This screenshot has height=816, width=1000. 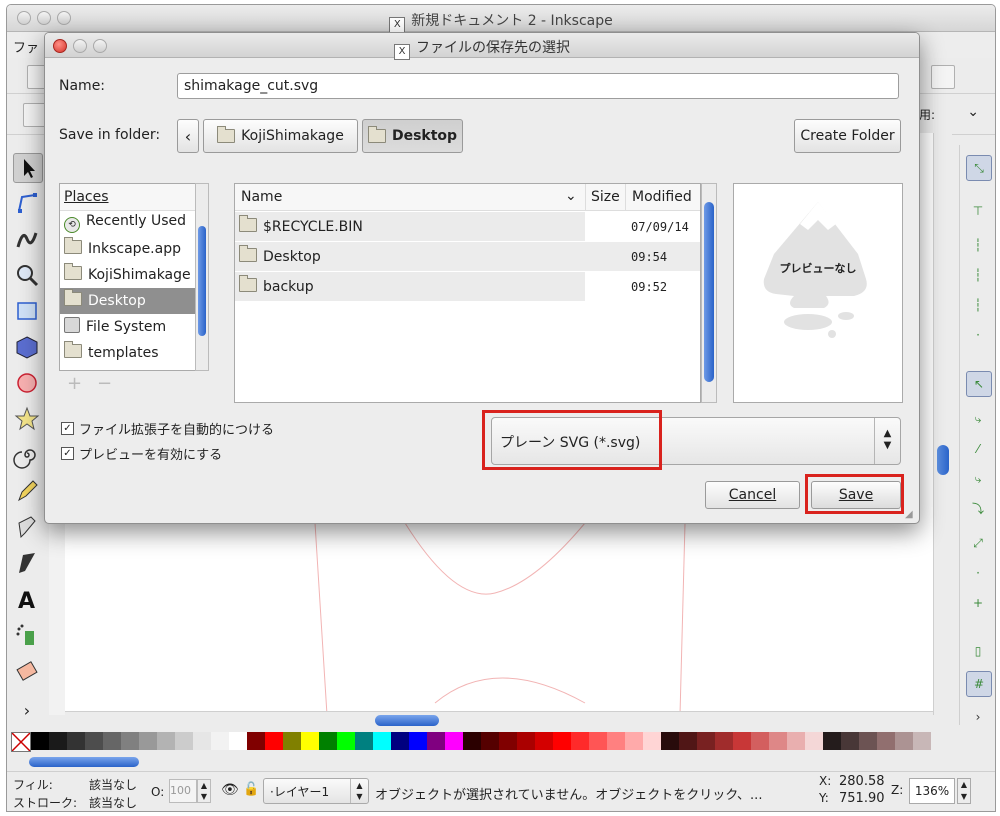 What do you see at coordinates (978, 509) in the screenshot?
I see `snap-smooth-icon: ⤵` at bounding box center [978, 509].